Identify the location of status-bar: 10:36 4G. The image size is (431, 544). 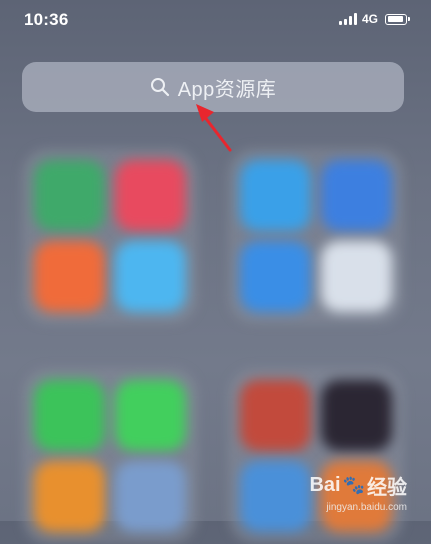
(215, 20).